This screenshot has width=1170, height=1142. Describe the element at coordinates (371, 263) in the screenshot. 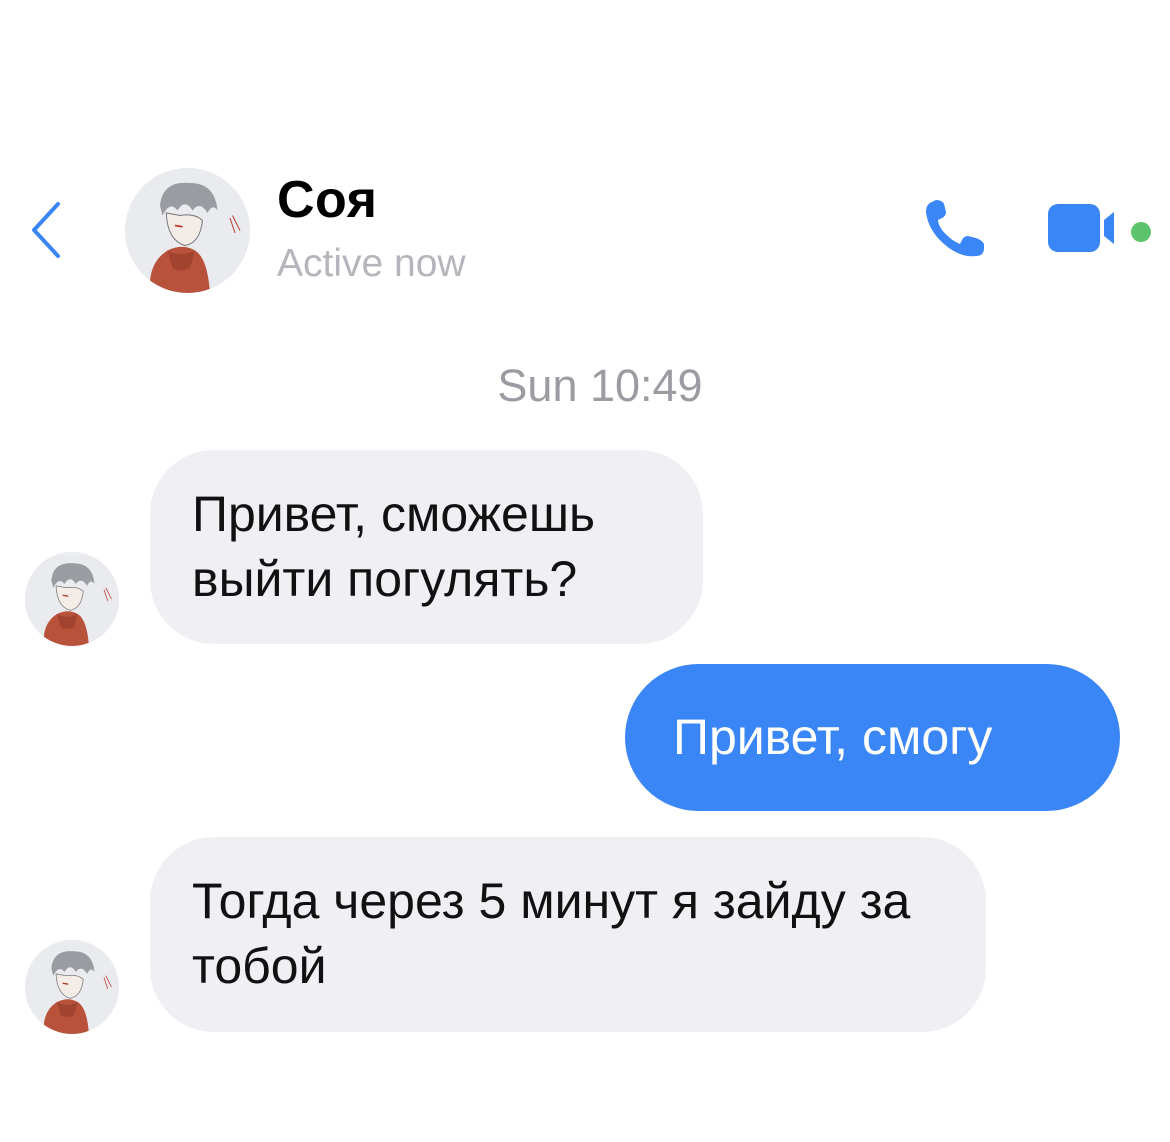

I see `contact-status: Active now` at that location.